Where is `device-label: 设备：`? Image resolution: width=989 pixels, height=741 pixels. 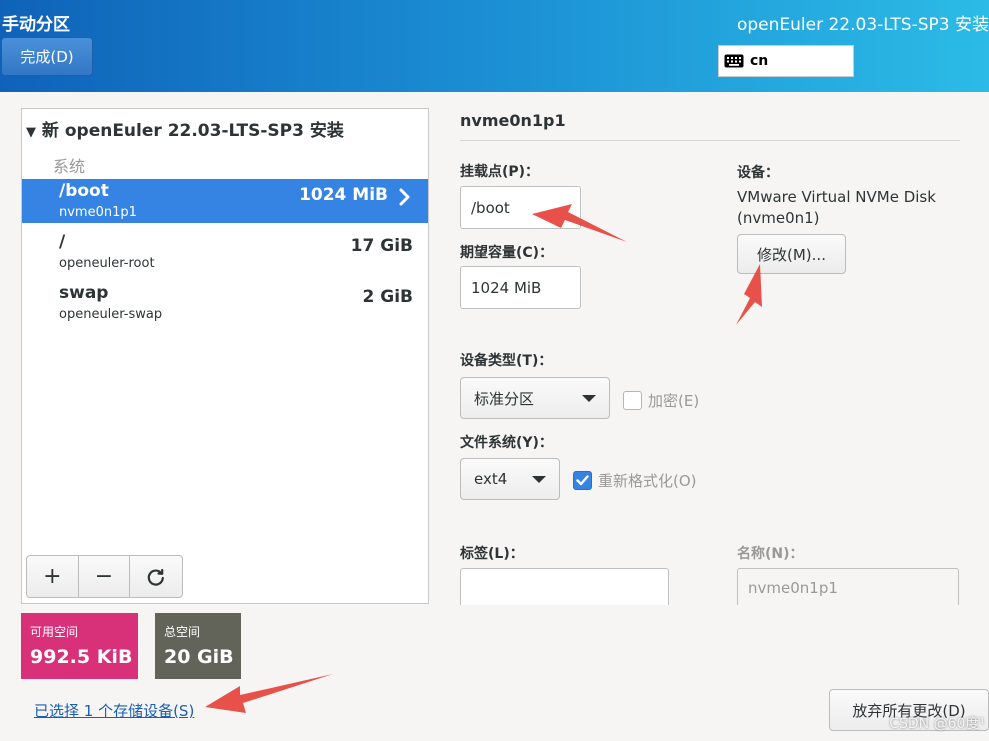
device-label: 设备： is located at coordinates (758, 173).